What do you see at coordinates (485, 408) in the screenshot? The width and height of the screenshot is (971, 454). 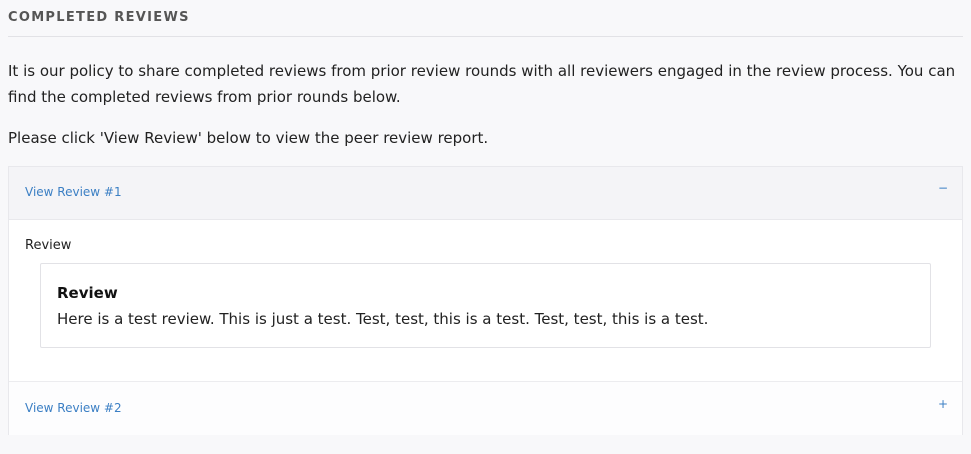 I see `review-2-header: View Review #2 +` at bounding box center [485, 408].